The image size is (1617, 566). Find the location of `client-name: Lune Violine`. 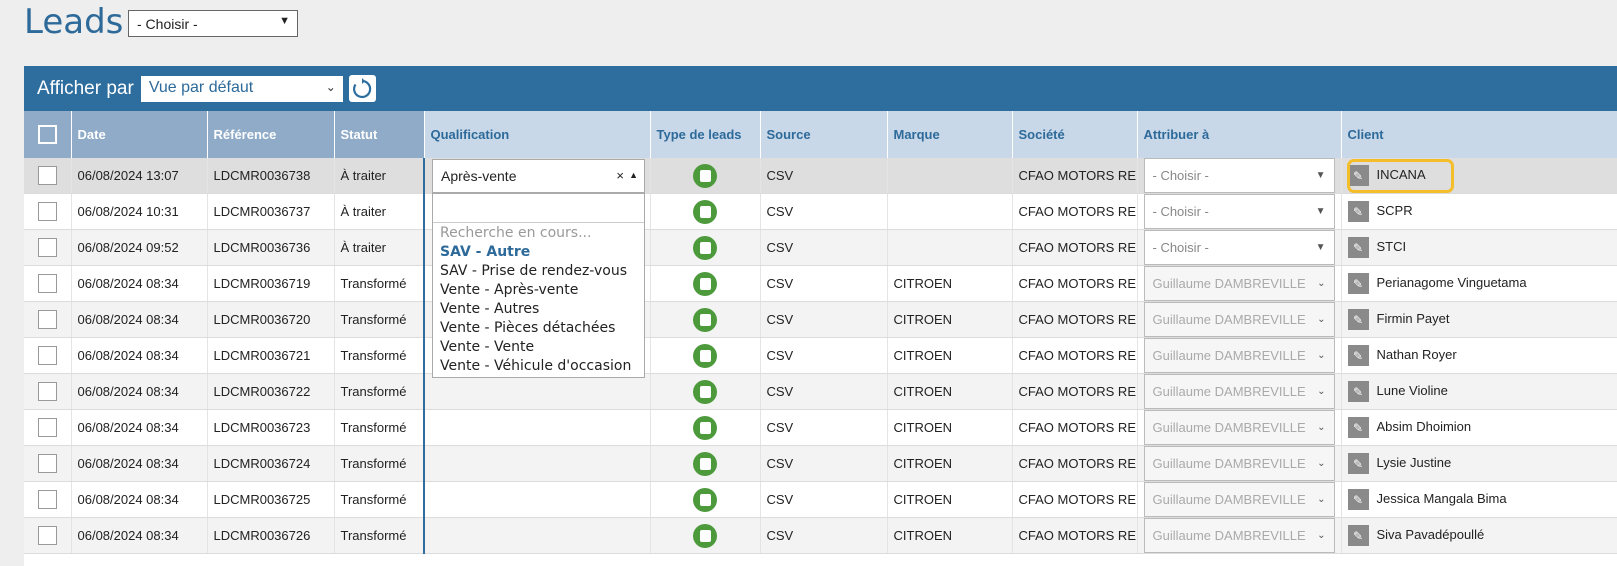

client-name: Lune Violine is located at coordinates (1412, 390).